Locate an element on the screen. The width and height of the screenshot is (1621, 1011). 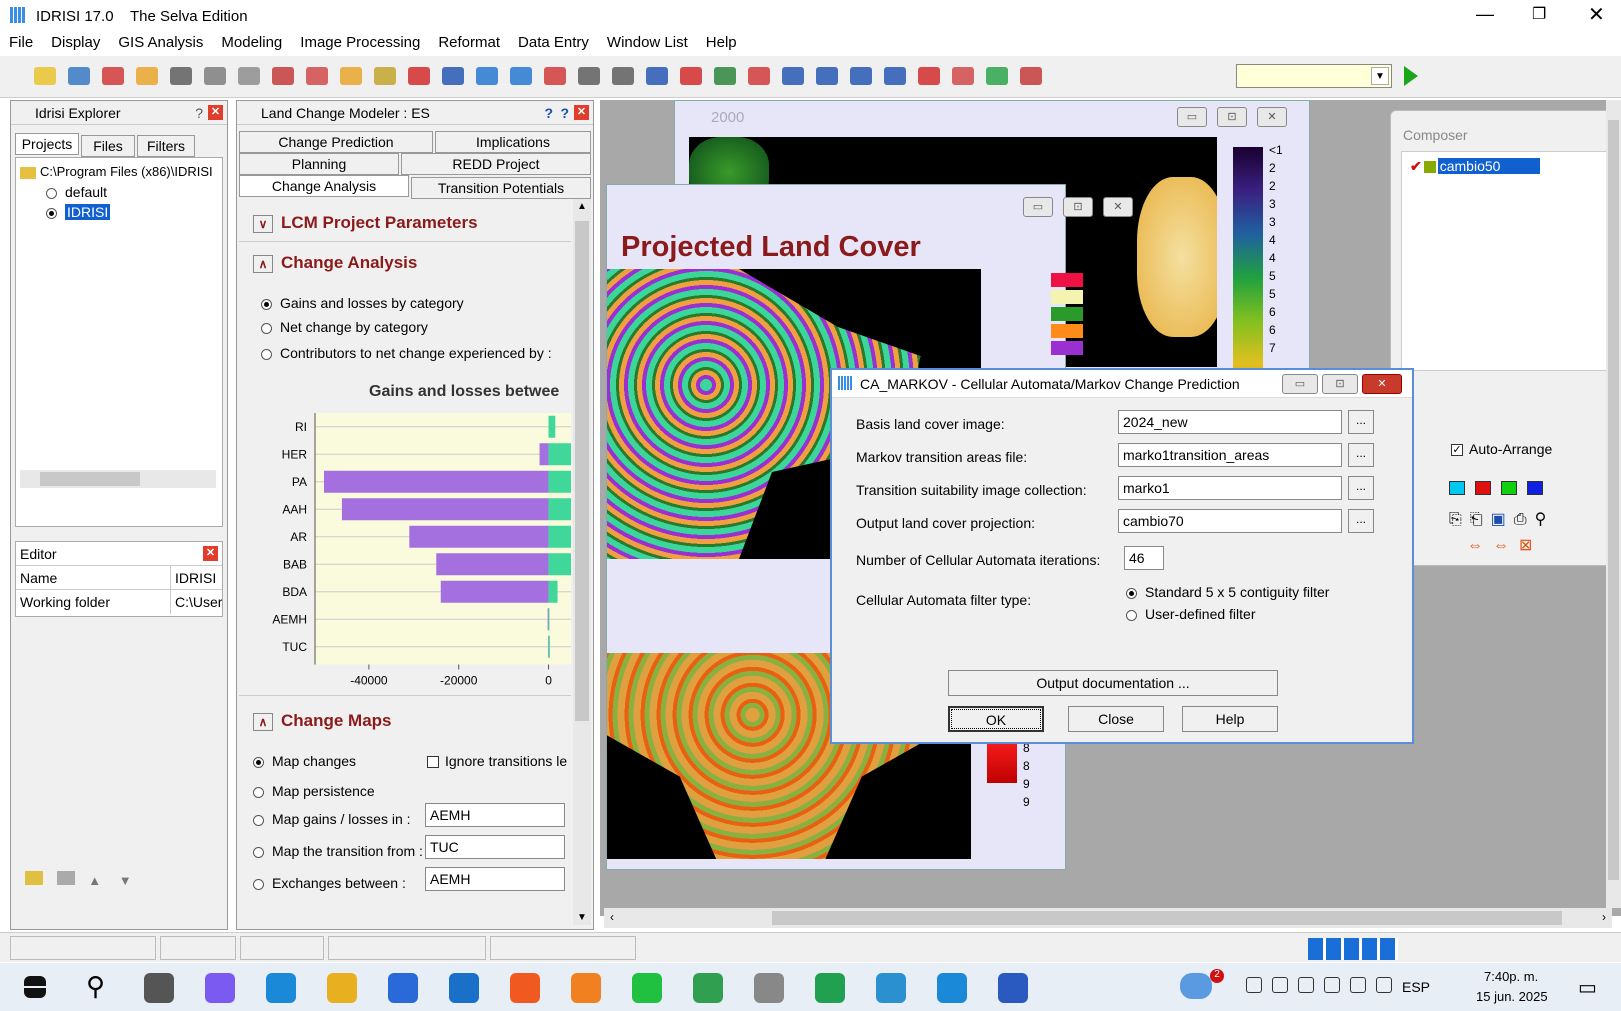
menu-modeling: Modeling is located at coordinates (251, 42).